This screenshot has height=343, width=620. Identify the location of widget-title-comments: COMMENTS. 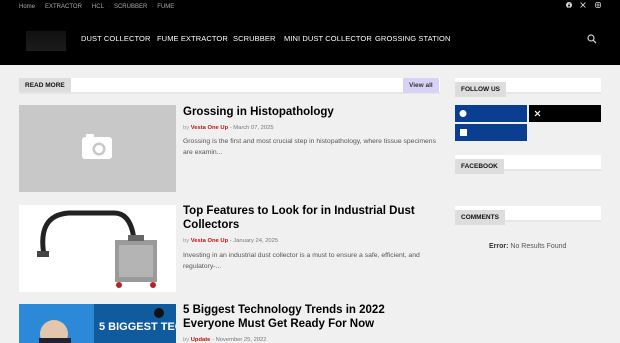
(528, 215).